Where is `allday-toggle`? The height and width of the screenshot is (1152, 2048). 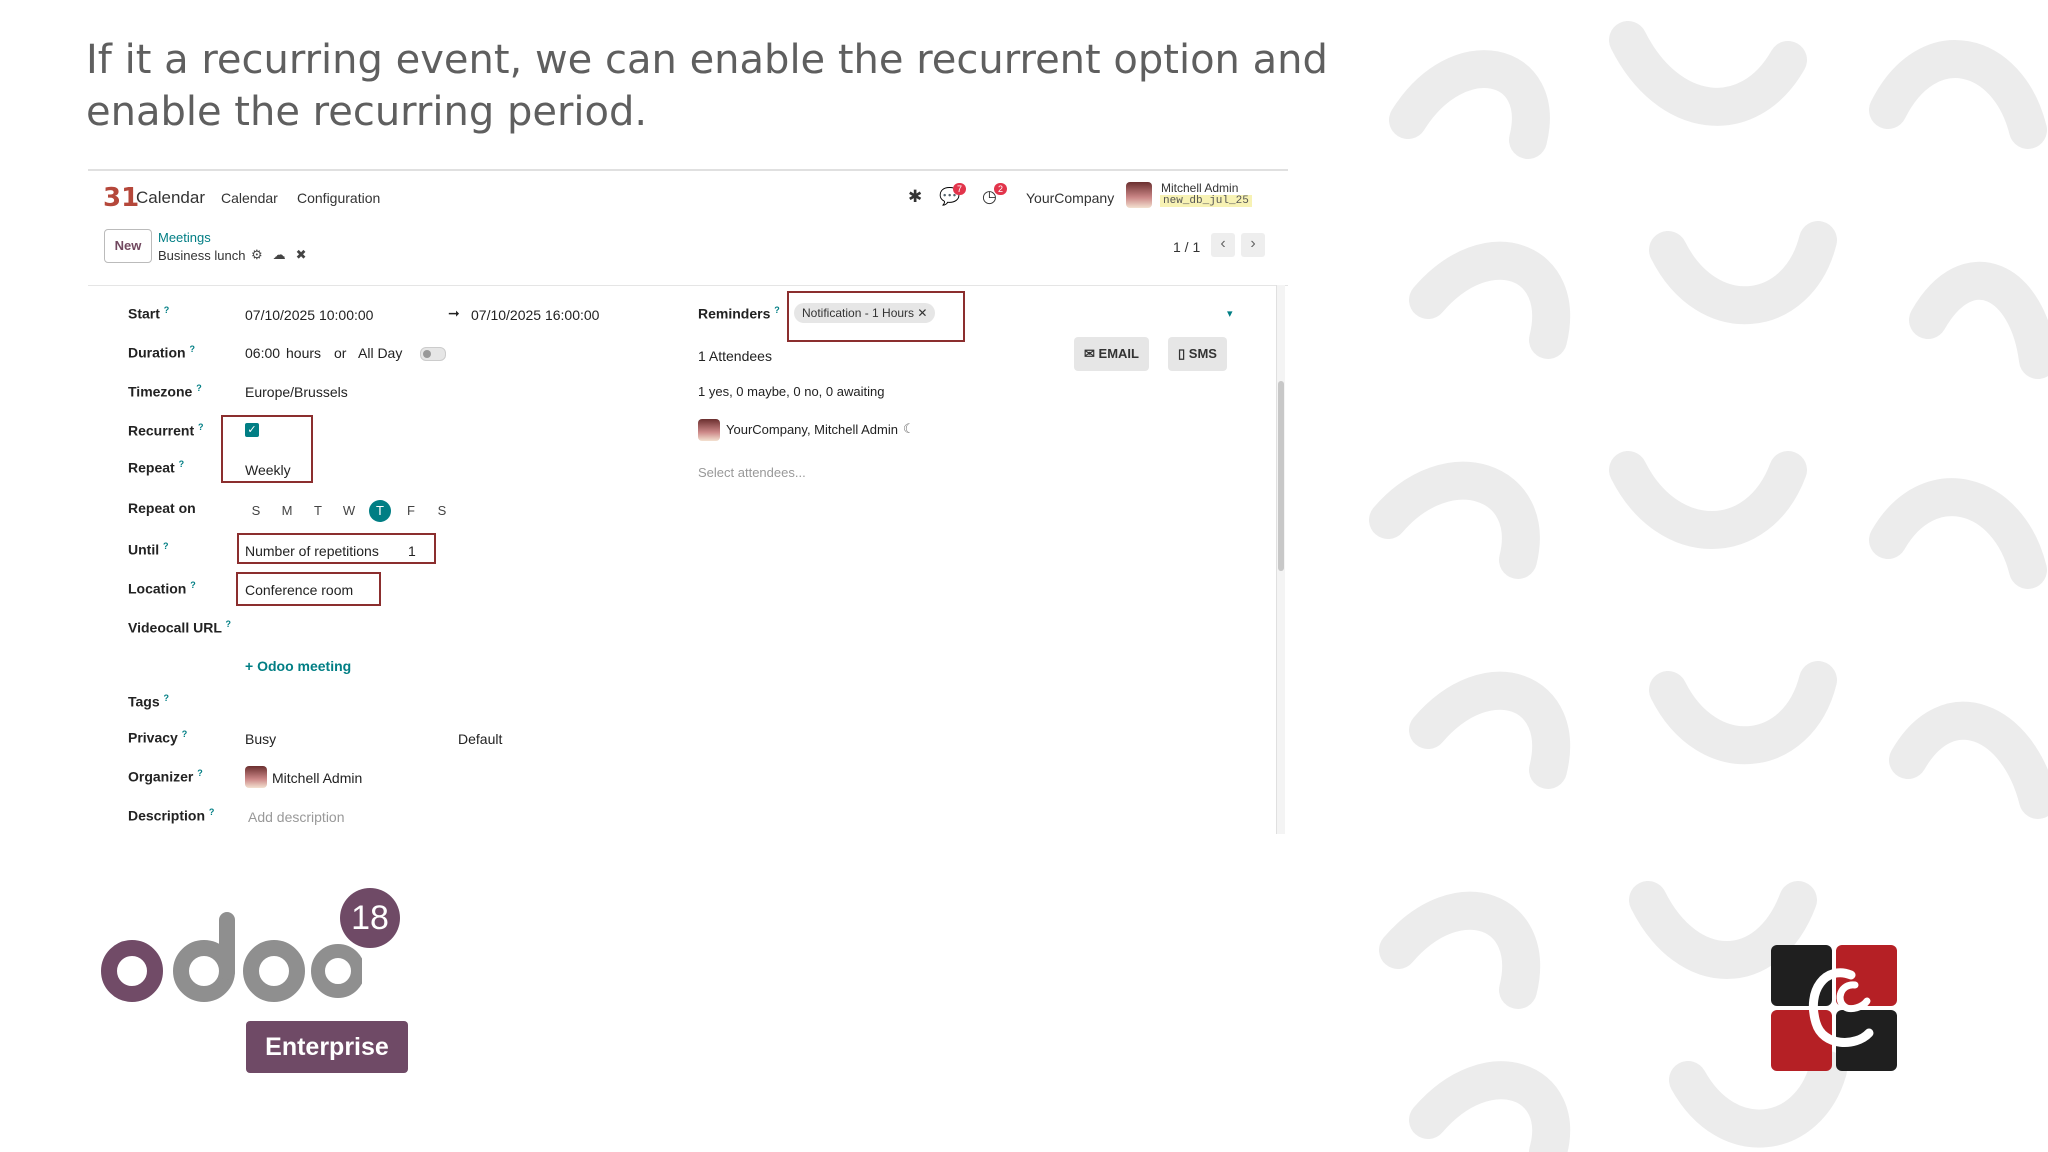
allday-toggle is located at coordinates (433, 354).